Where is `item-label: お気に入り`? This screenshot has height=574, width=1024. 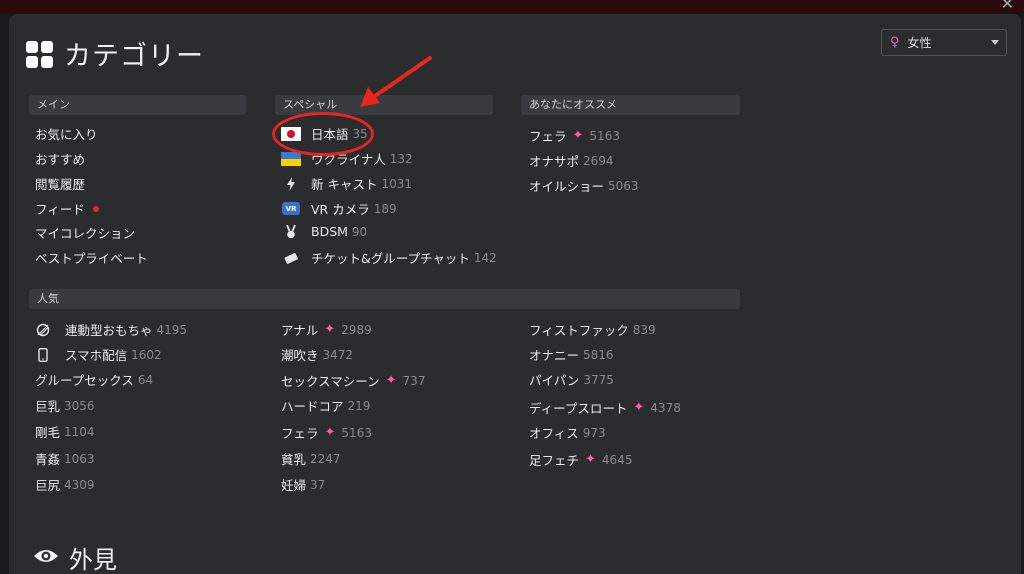 item-label: お気に入り is located at coordinates (66, 134).